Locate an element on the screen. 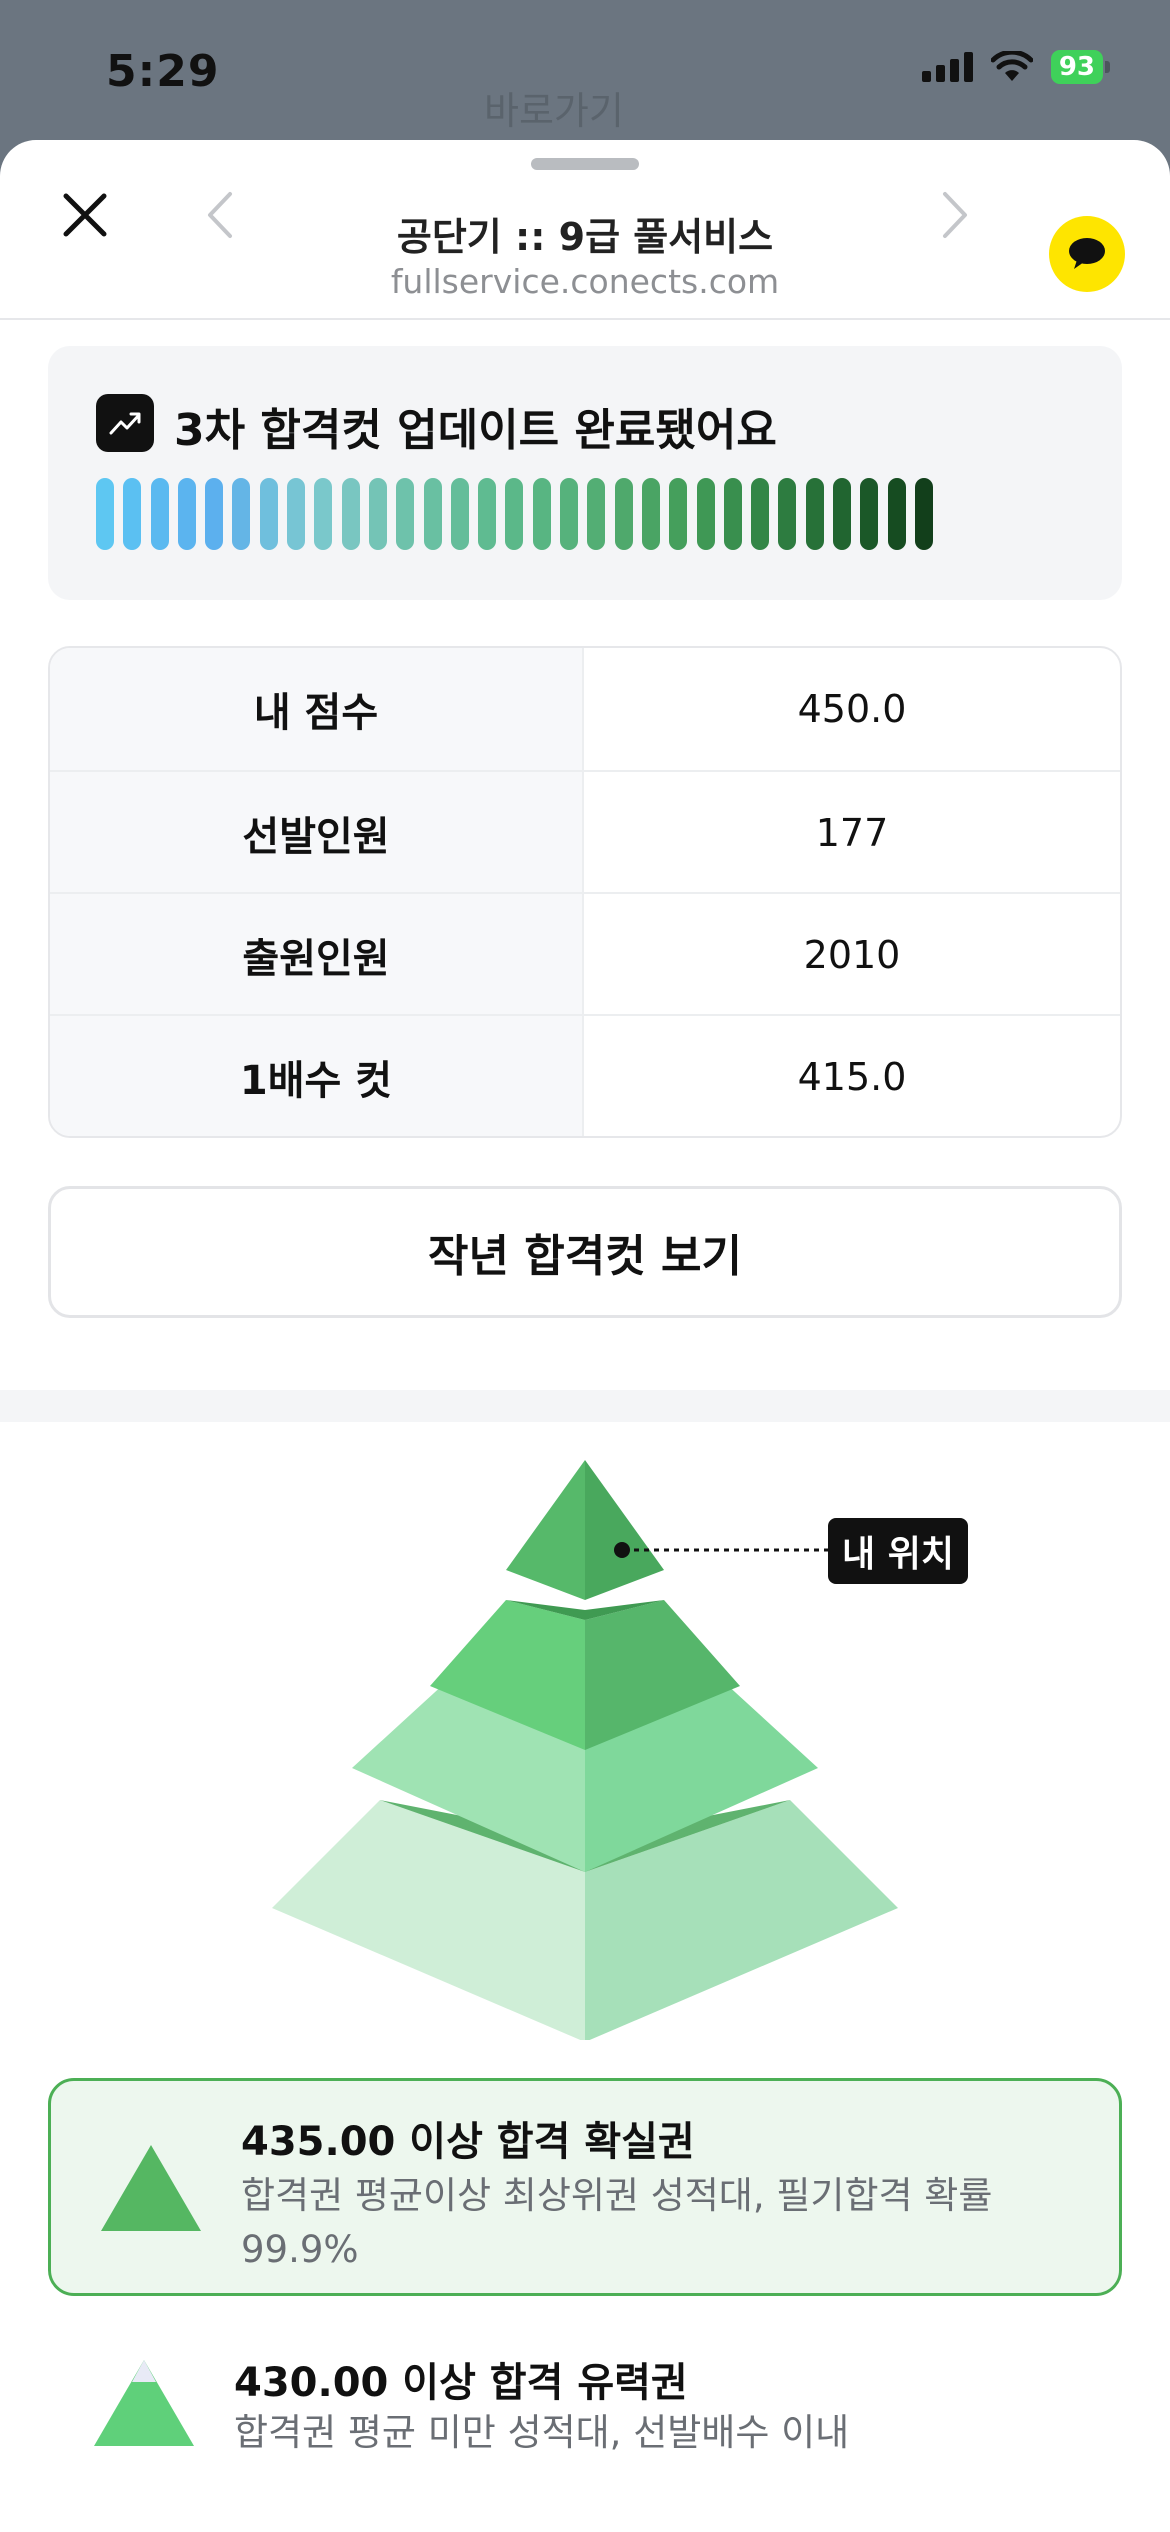 This screenshot has width=1170, height=2532. battery-icon: 93 is located at coordinates (1080, 67).